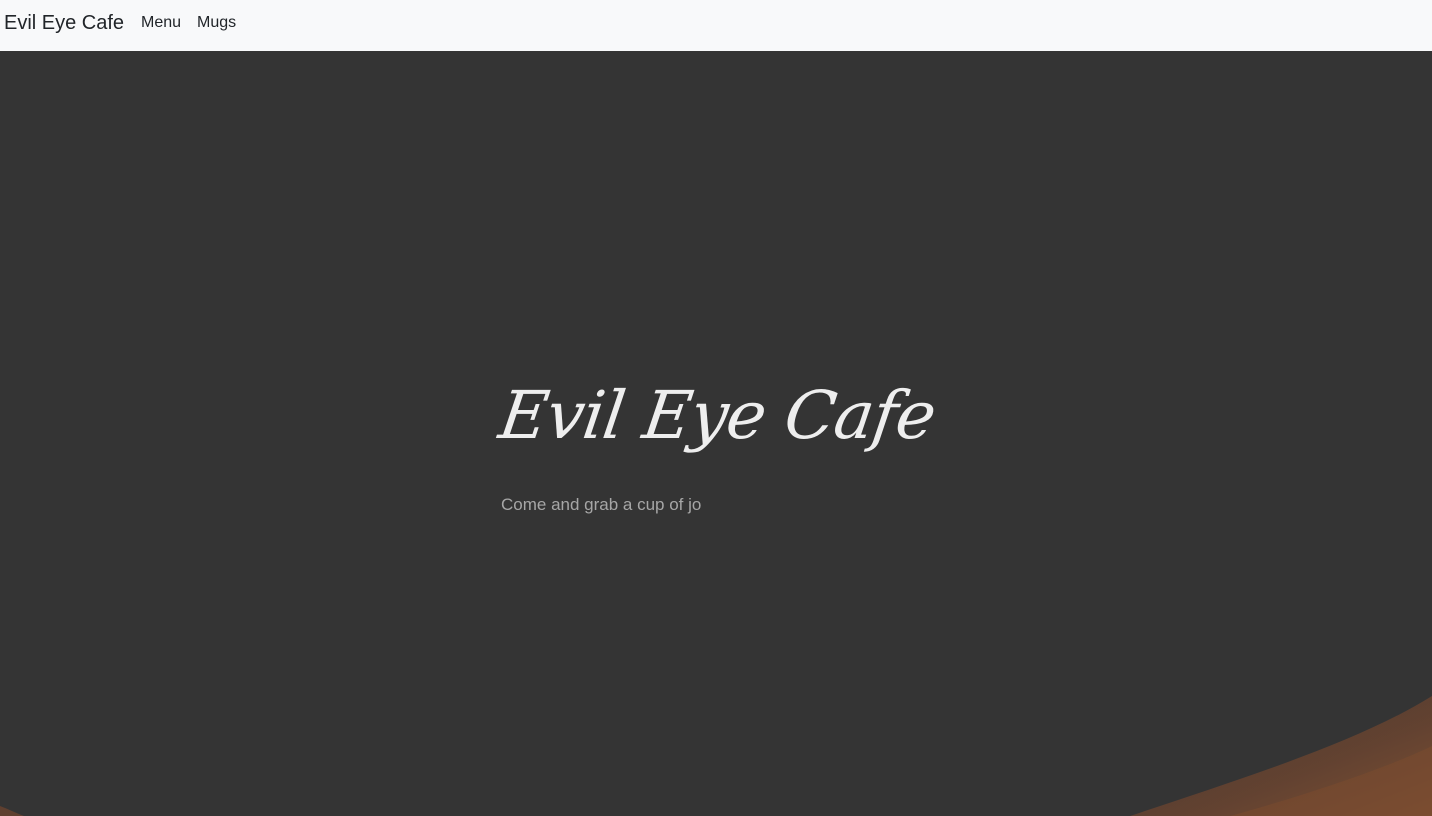  What do you see at coordinates (601, 504) in the screenshot?
I see `hero-subtitle: Come and grab a cup of jo` at bounding box center [601, 504].